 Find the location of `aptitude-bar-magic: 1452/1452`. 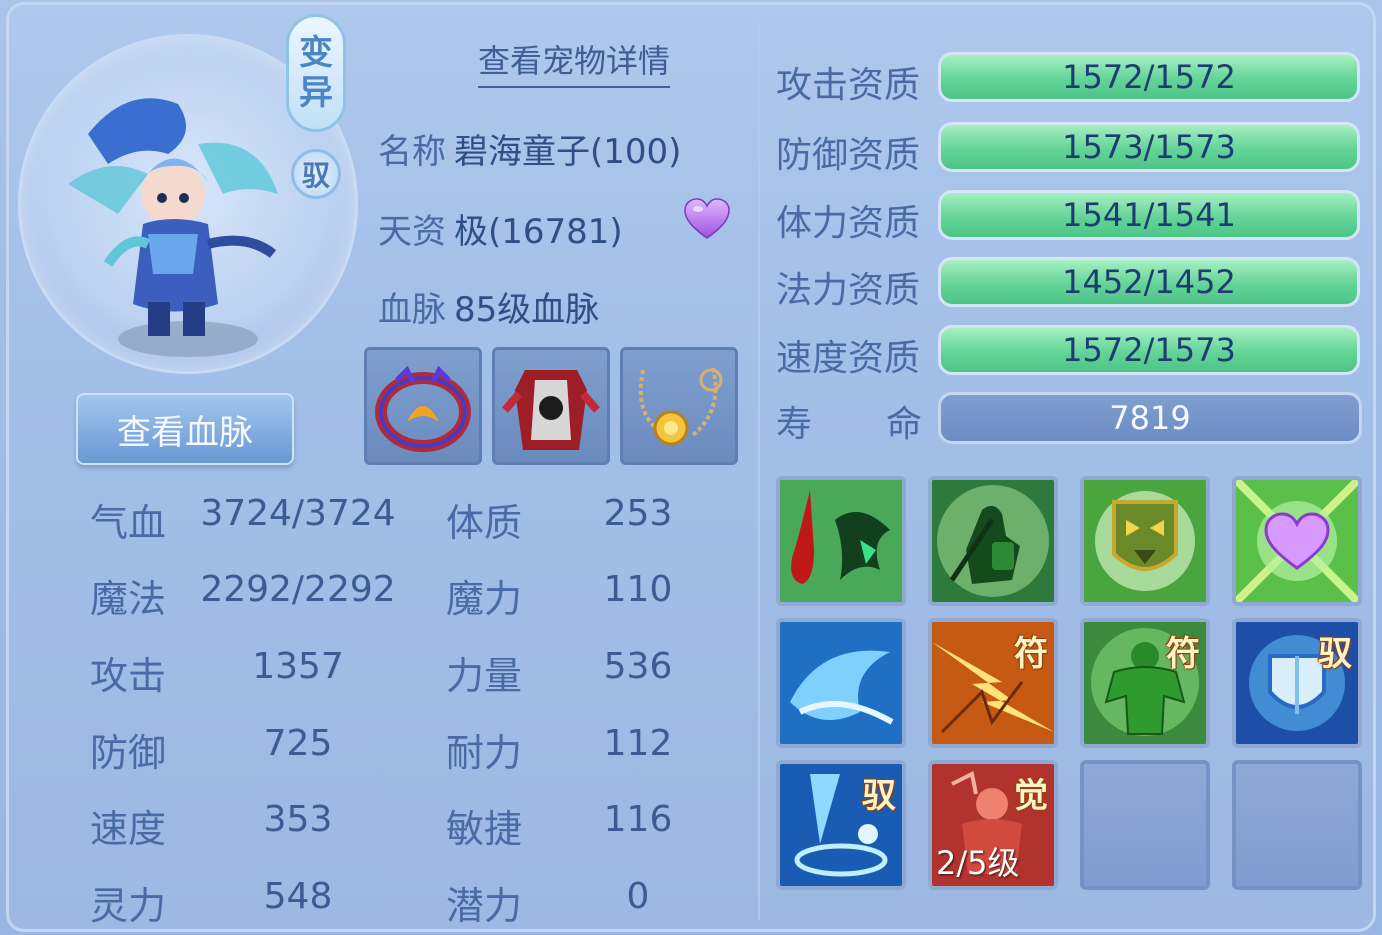

aptitude-bar-magic: 1452/1452 is located at coordinates (1149, 282).